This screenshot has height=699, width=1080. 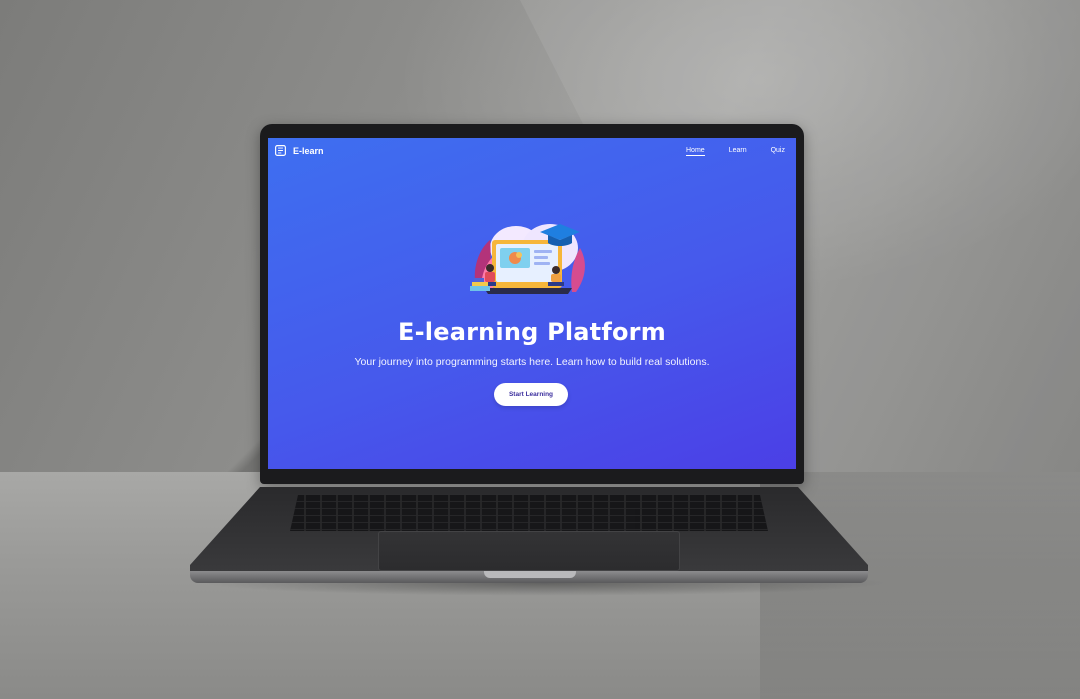 What do you see at coordinates (532, 332) in the screenshot?
I see `hero-title: E-learning Platform` at bounding box center [532, 332].